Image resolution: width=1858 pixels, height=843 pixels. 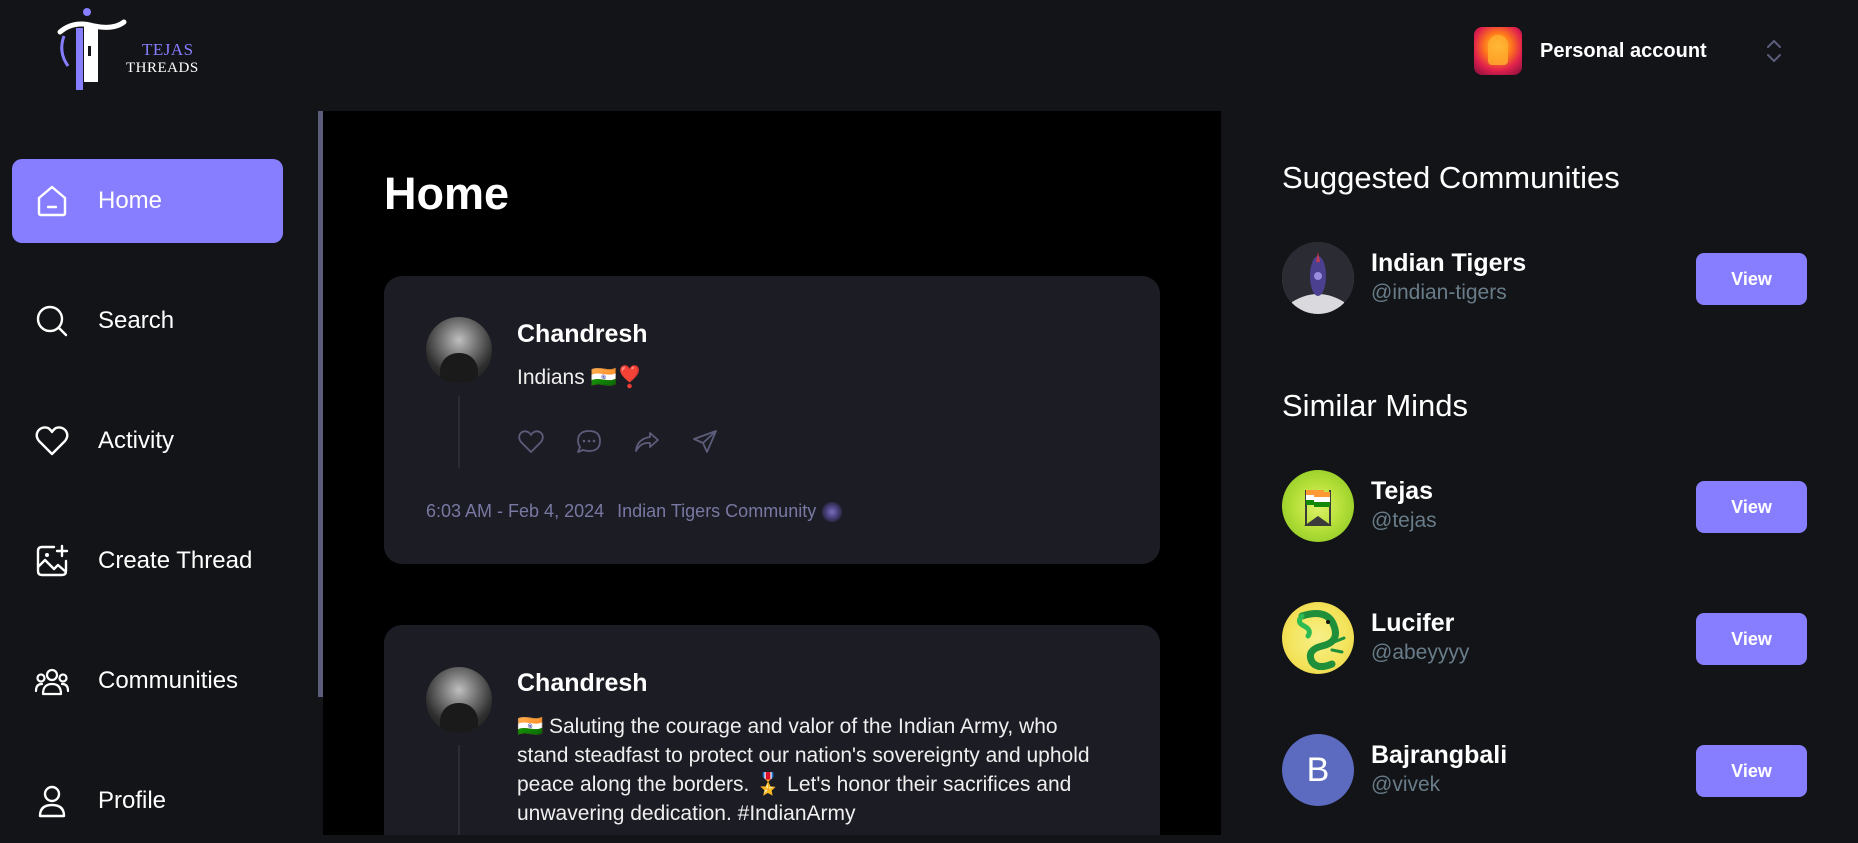 I want to click on post-actions, so click(x=618, y=442).